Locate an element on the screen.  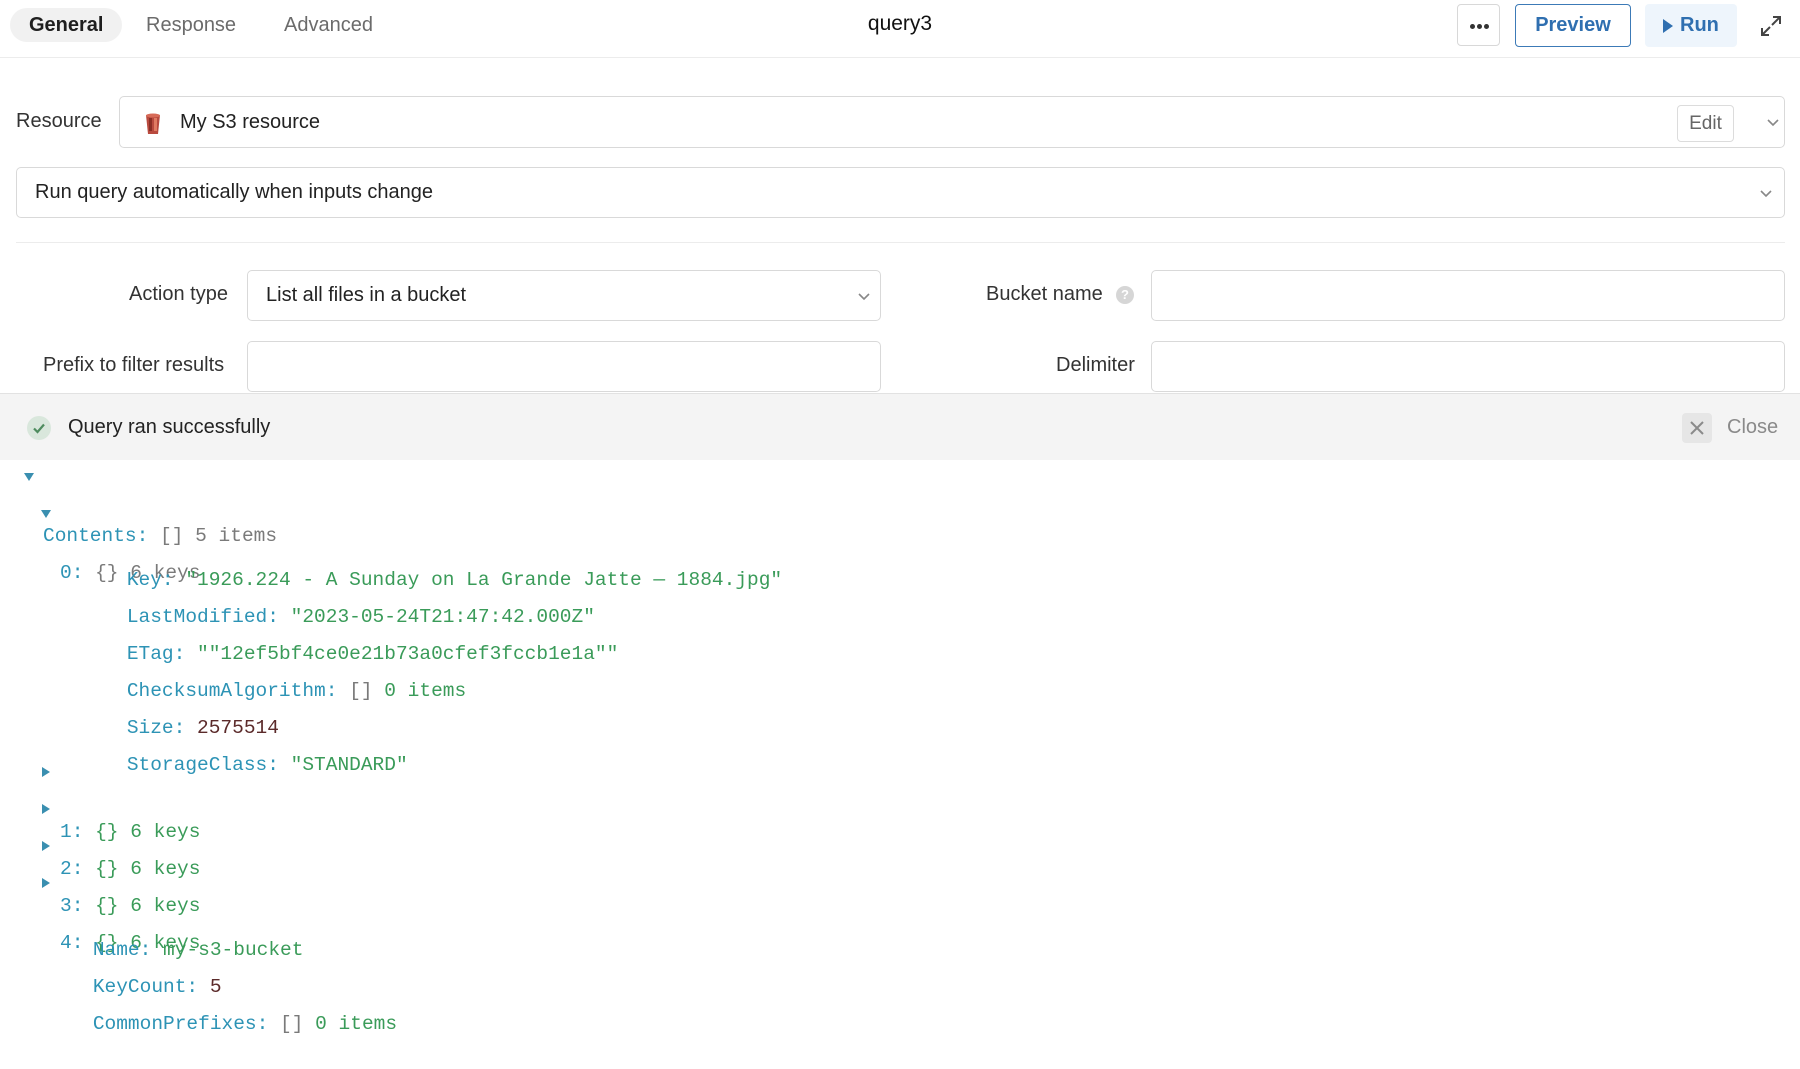
delimiter-input is located at coordinates (1468, 366).